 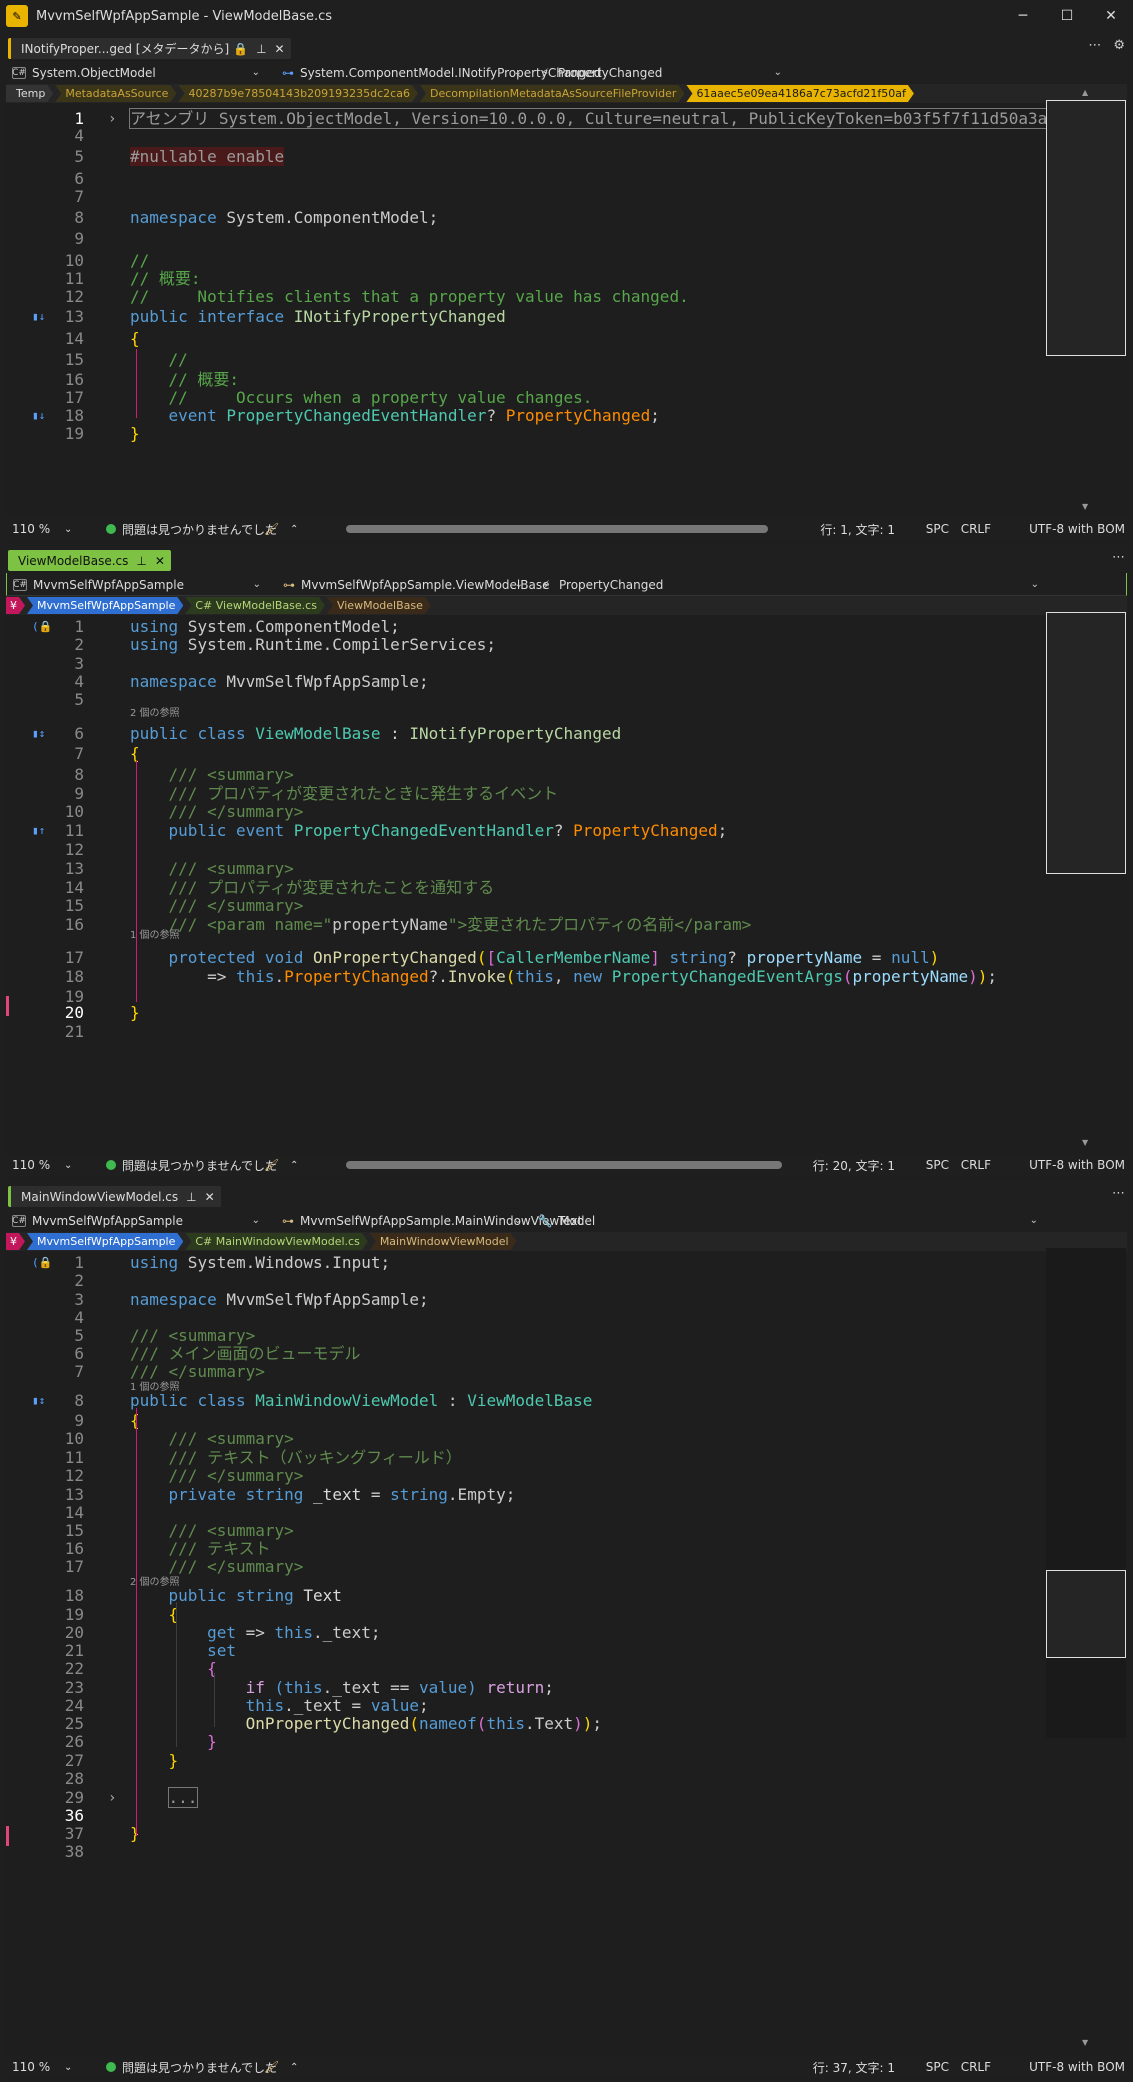 What do you see at coordinates (139, 72) in the screenshot?
I see `project-dropdown: C# System.ObjectModel ⌄` at bounding box center [139, 72].